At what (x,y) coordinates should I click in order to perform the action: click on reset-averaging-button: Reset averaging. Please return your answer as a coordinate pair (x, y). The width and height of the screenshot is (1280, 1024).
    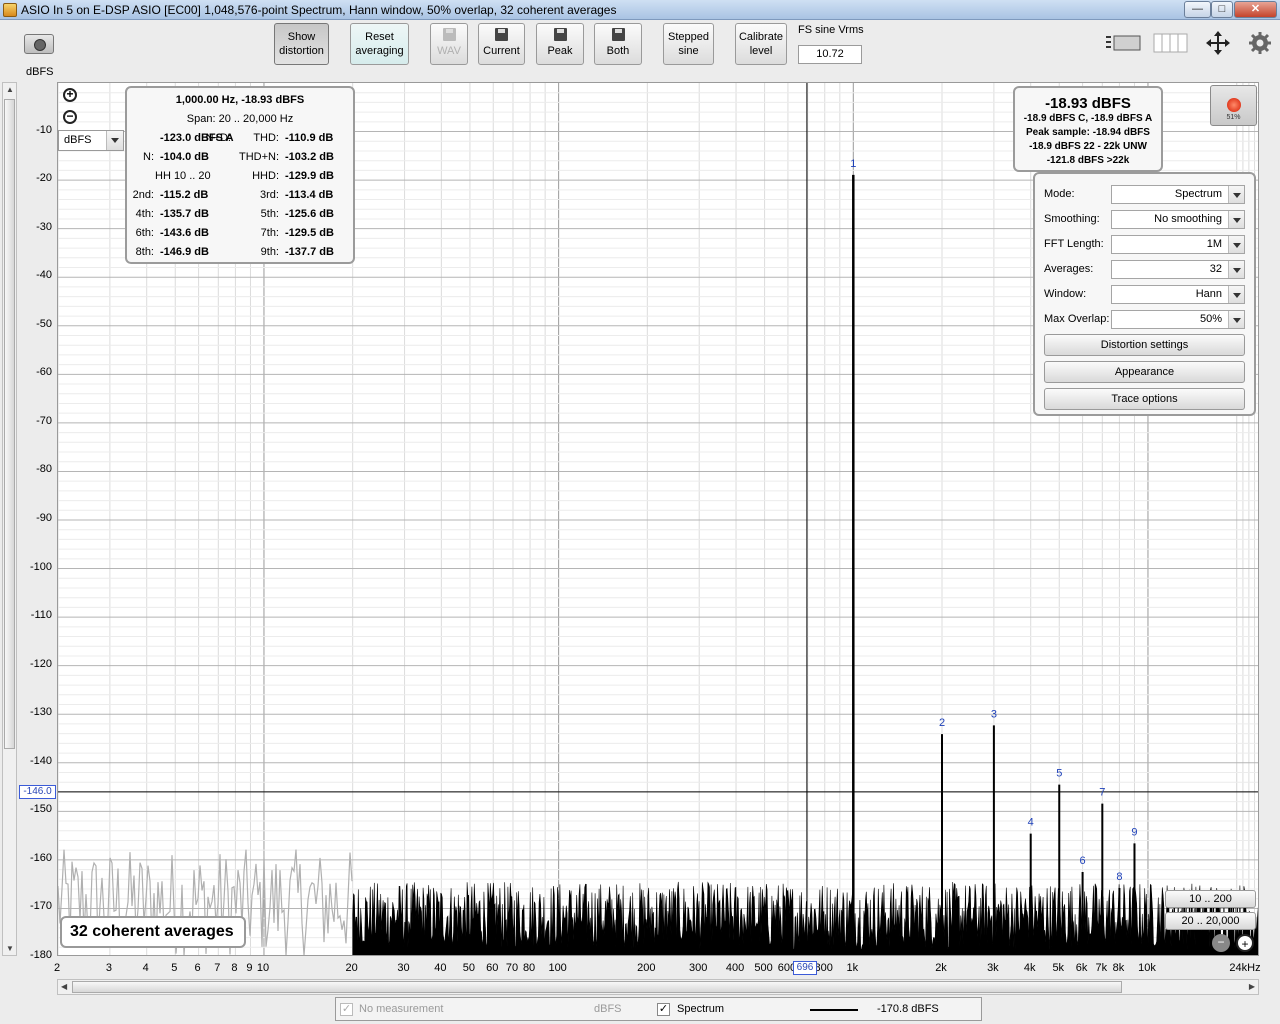
    Looking at the image, I should click on (379, 44).